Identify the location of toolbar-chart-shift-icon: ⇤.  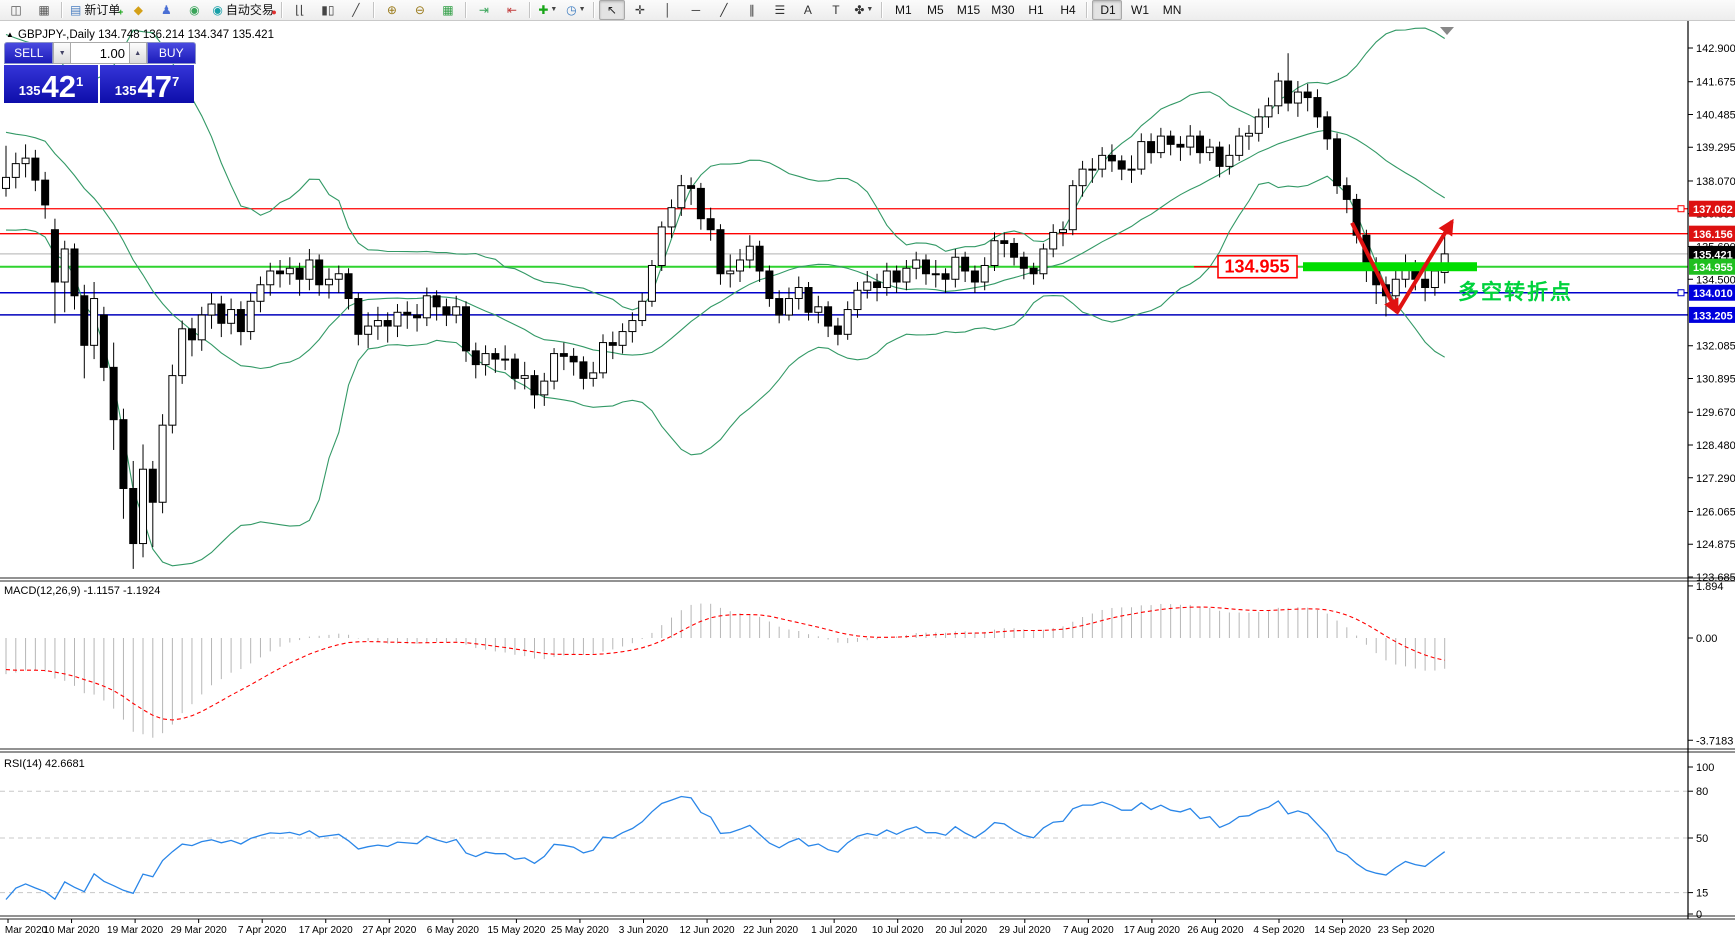
(512, 10).